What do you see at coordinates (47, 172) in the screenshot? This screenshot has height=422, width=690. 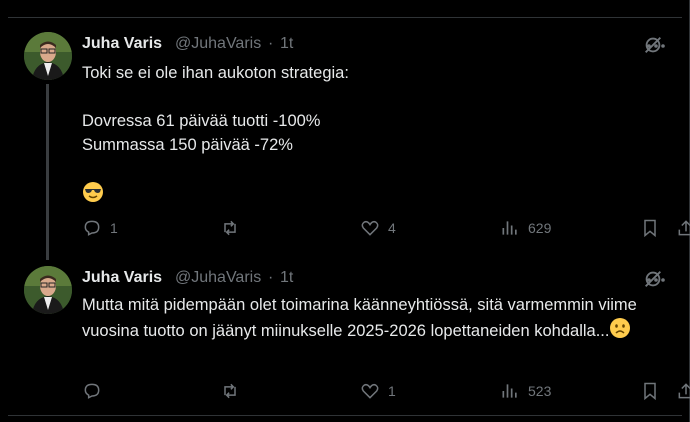 I see `thread-line` at bounding box center [47, 172].